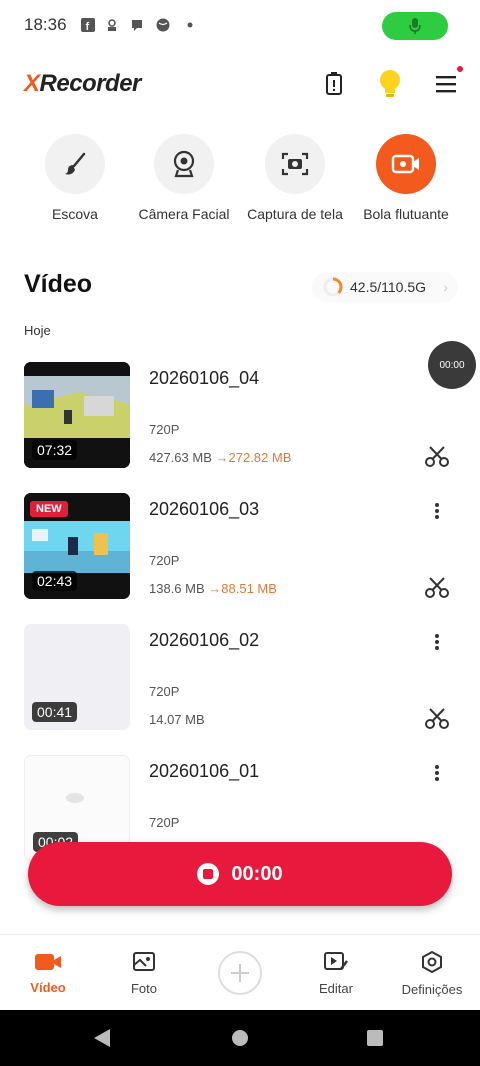 The image size is (480, 1066). What do you see at coordinates (432, 961) in the screenshot?
I see `settings-hexagon-icon` at bounding box center [432, 961].